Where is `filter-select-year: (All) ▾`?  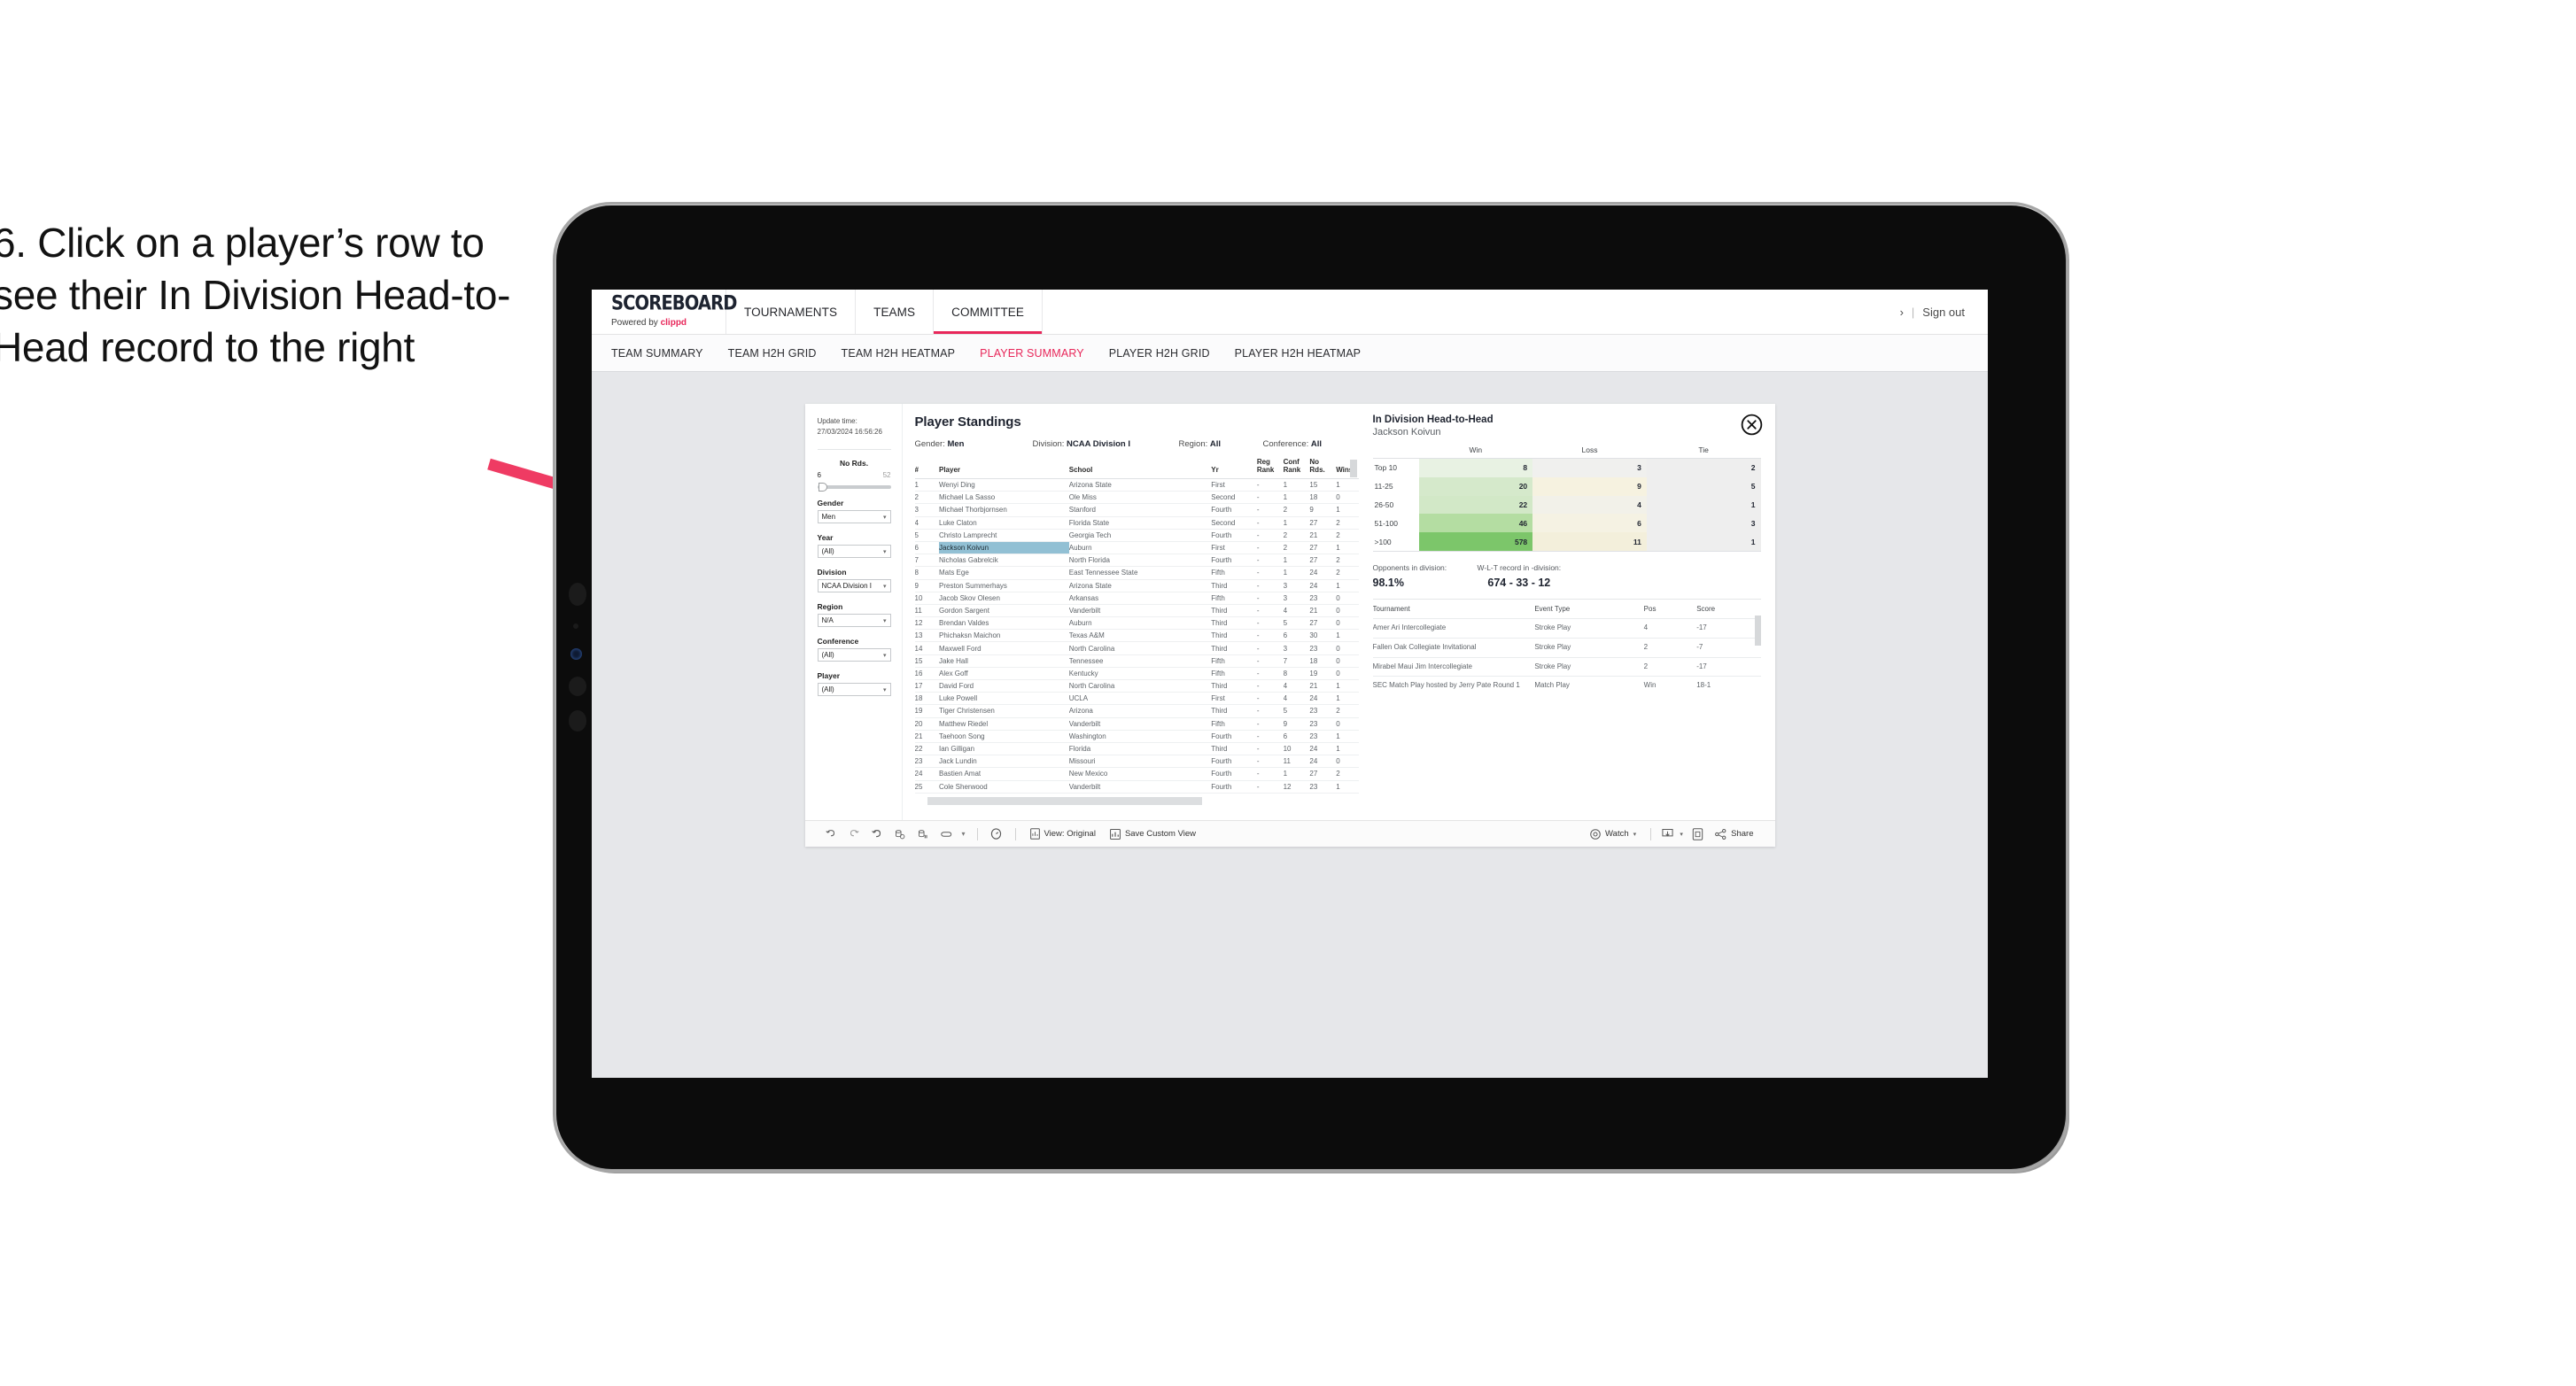 filter-select-year: (All) ▾ is located at coordinates (854, 552).